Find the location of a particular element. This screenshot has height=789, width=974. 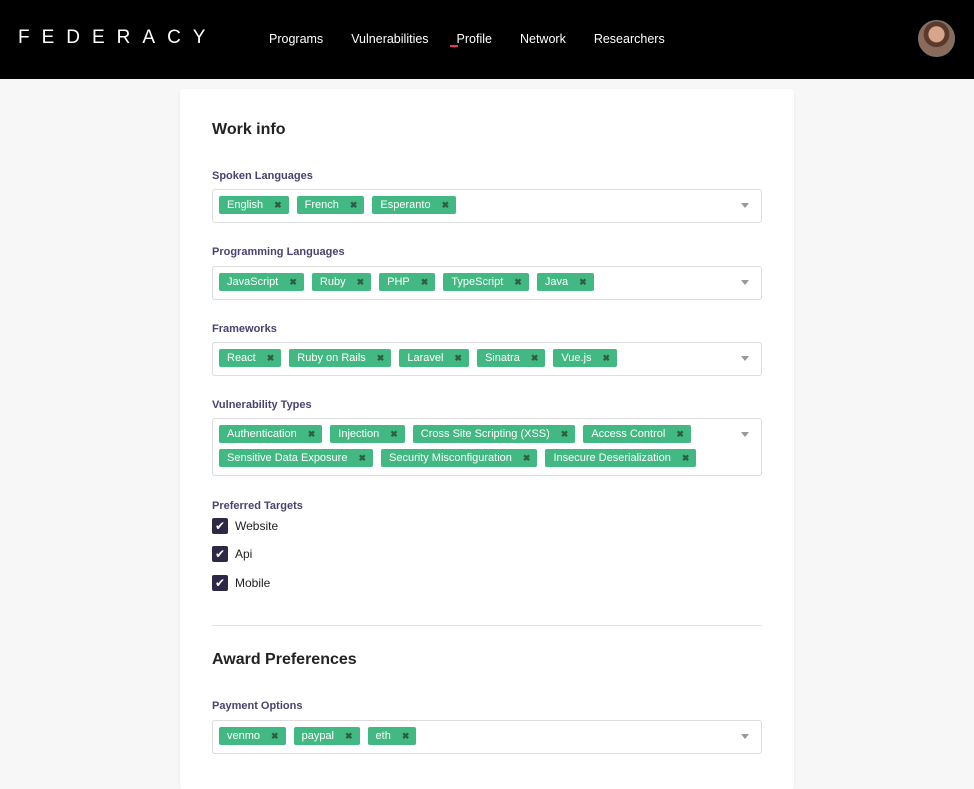

avatar is located at coordinates (936, 38).